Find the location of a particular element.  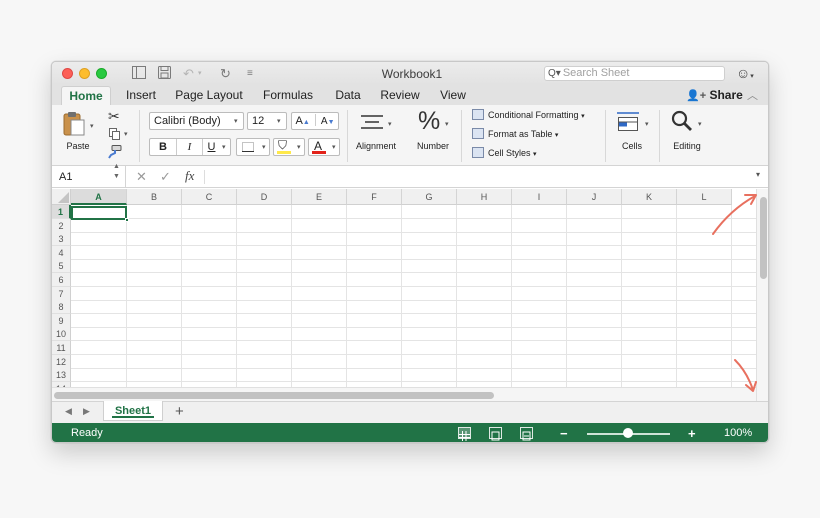

fill-handle is located at coordinates (127, 220).